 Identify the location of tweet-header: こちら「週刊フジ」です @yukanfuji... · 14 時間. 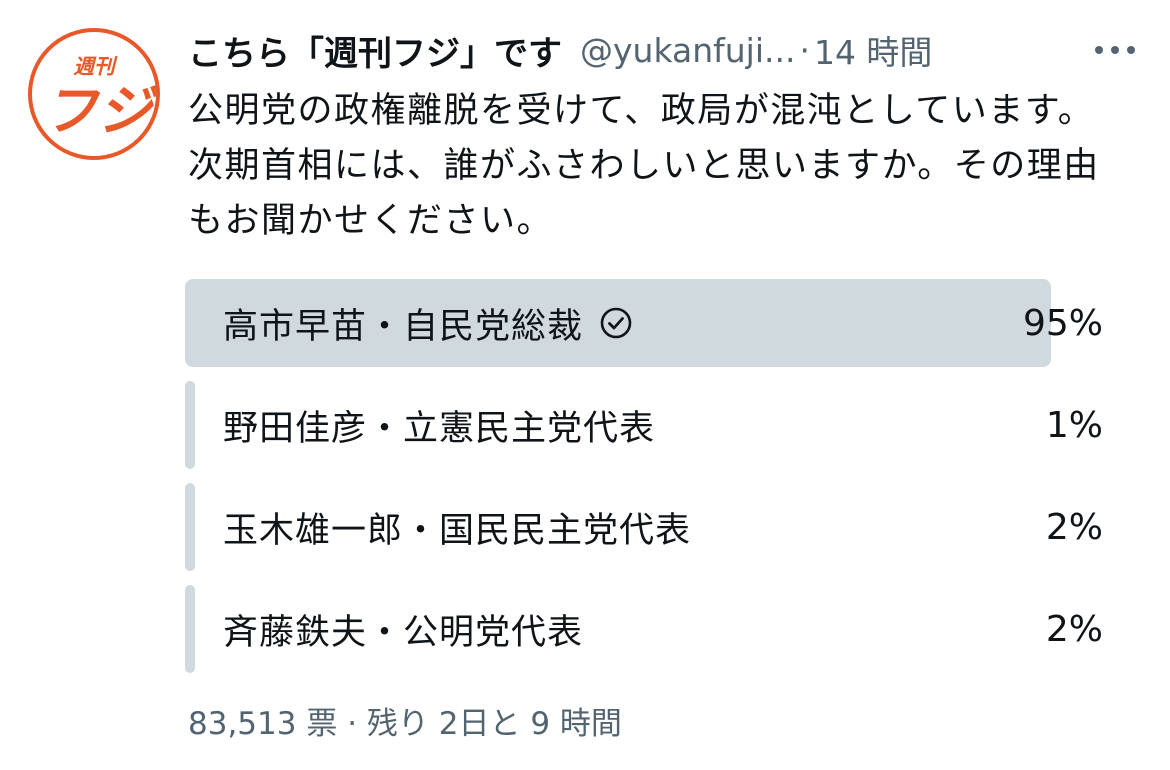
(668, 50).